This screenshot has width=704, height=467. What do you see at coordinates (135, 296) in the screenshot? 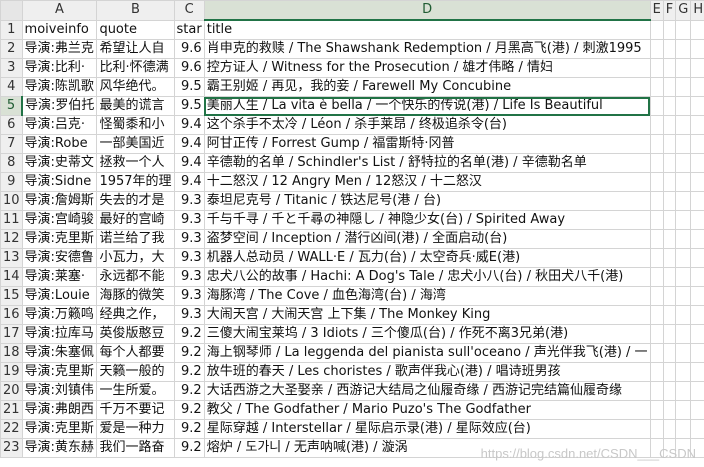
I see `cell-quote: 海豚的微笑` at bounding box center [135, 296].